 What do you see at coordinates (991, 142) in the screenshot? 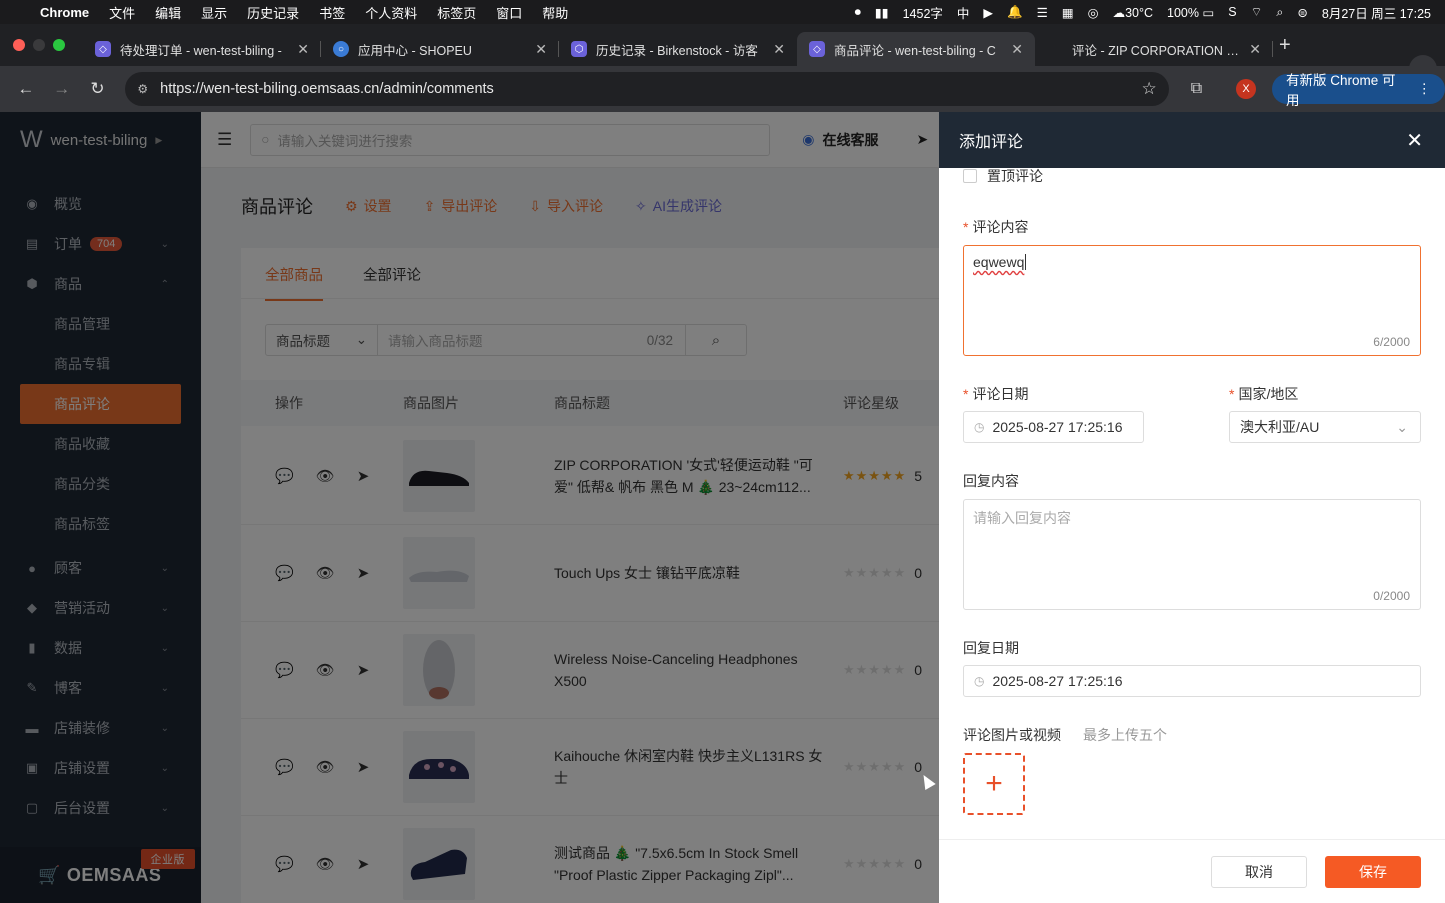
I see `drawer-title: 添加评论` at bounding box center [991, 142].